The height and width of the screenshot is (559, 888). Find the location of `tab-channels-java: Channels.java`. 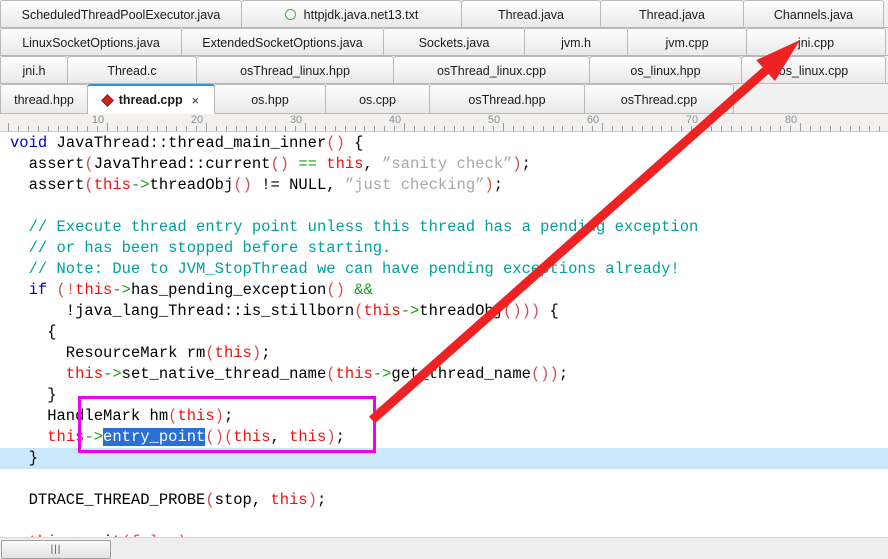

tab-channels-java: Channels.java is located at coordinates (813, 14).